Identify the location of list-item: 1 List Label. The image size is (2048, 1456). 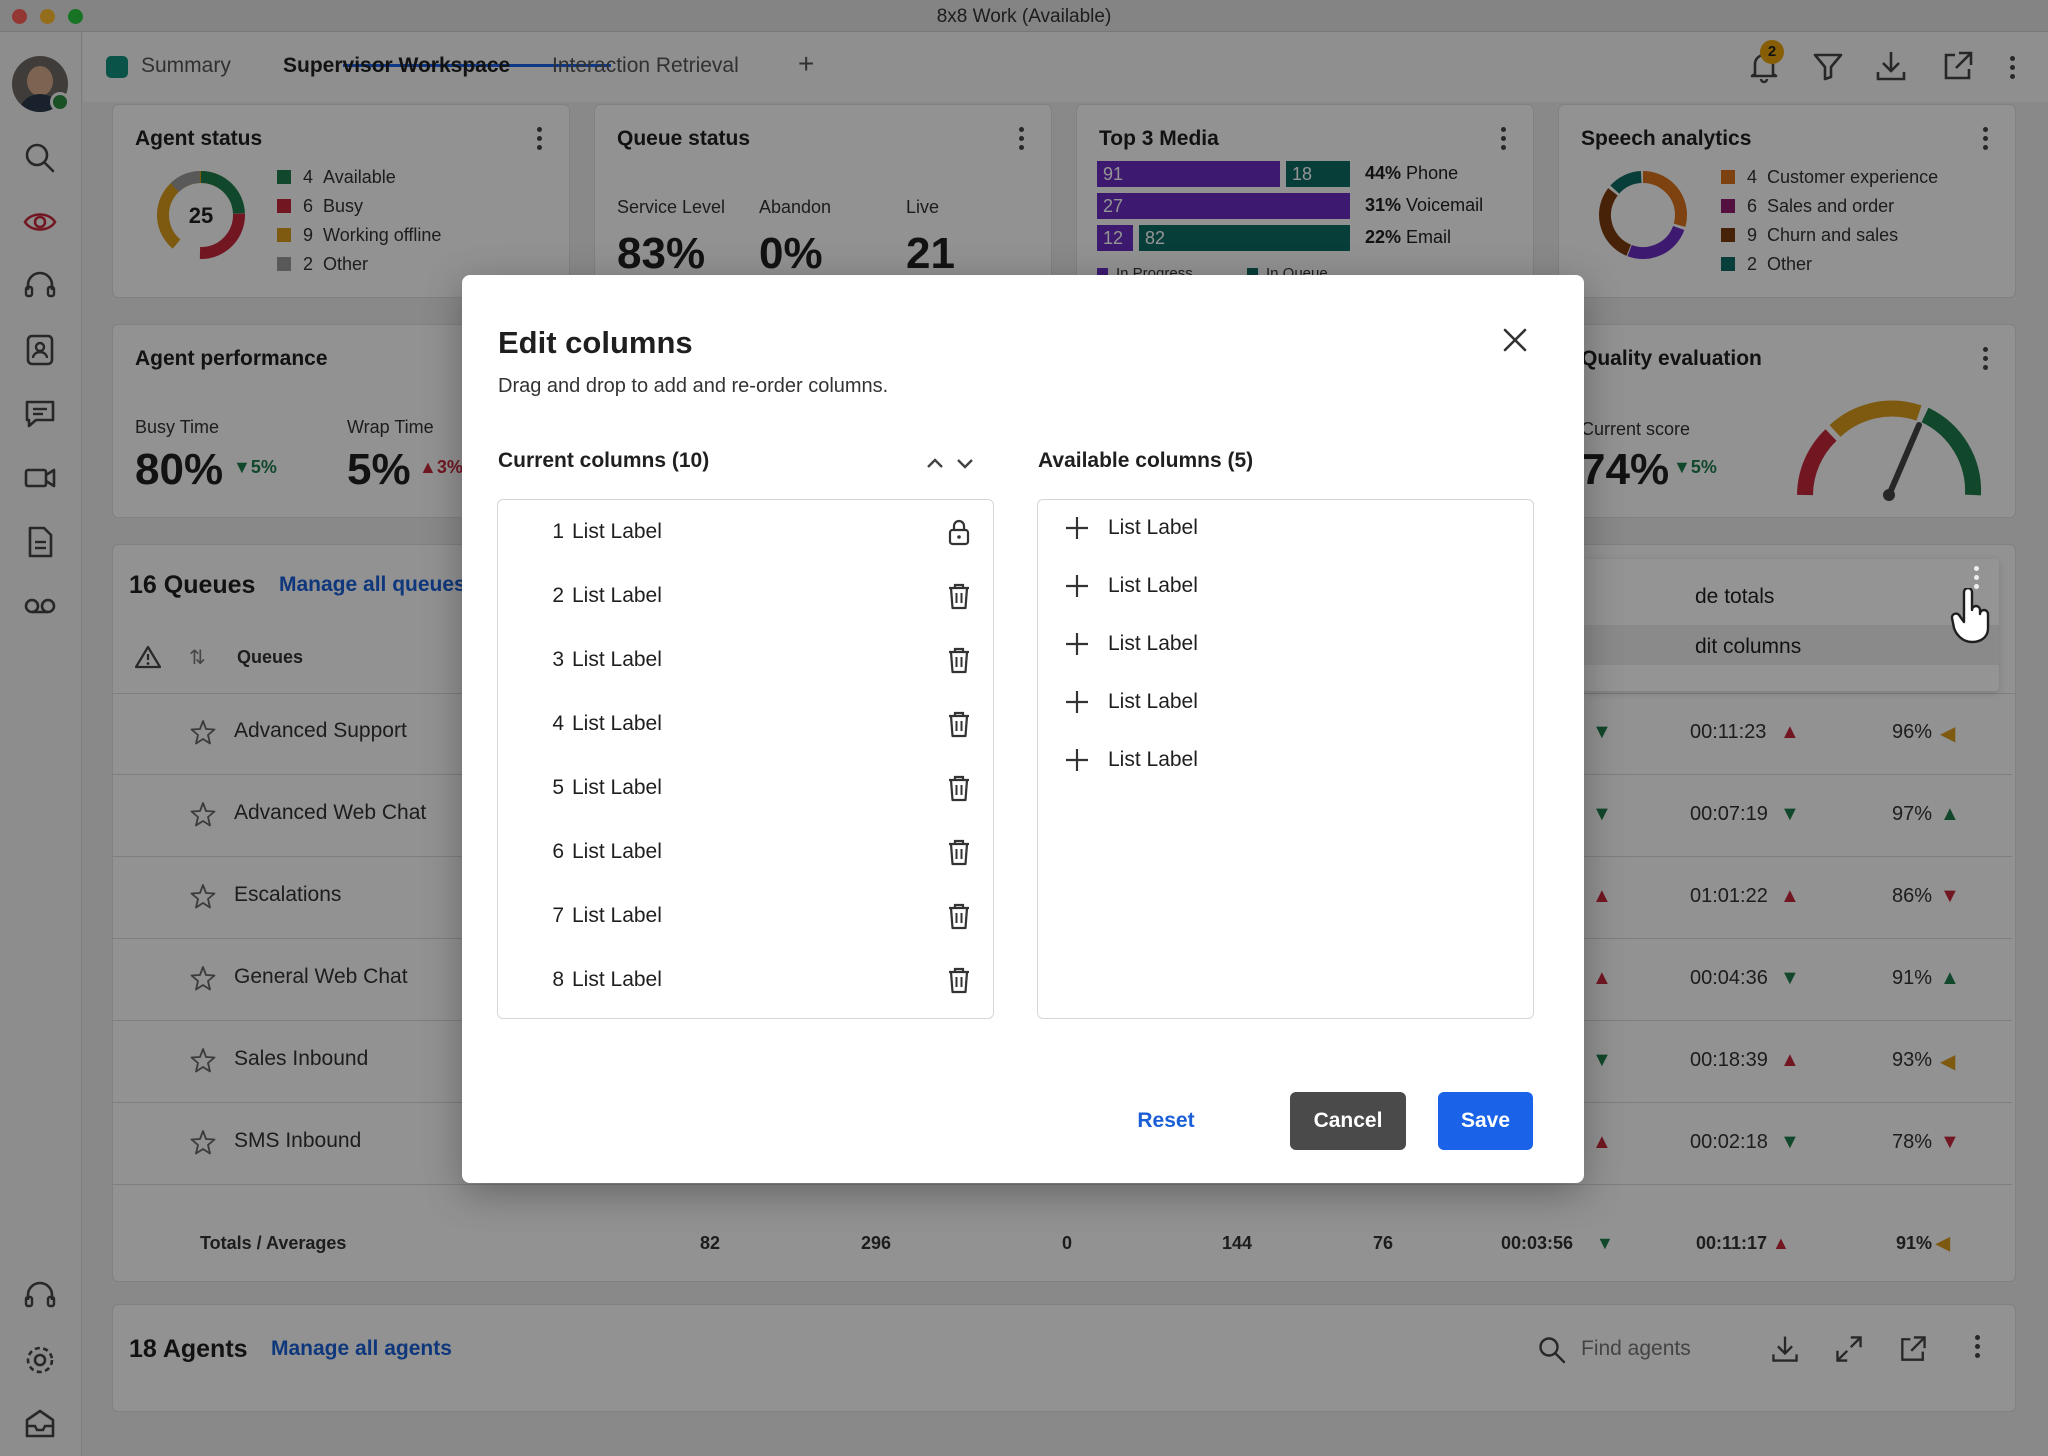
(745, 532).